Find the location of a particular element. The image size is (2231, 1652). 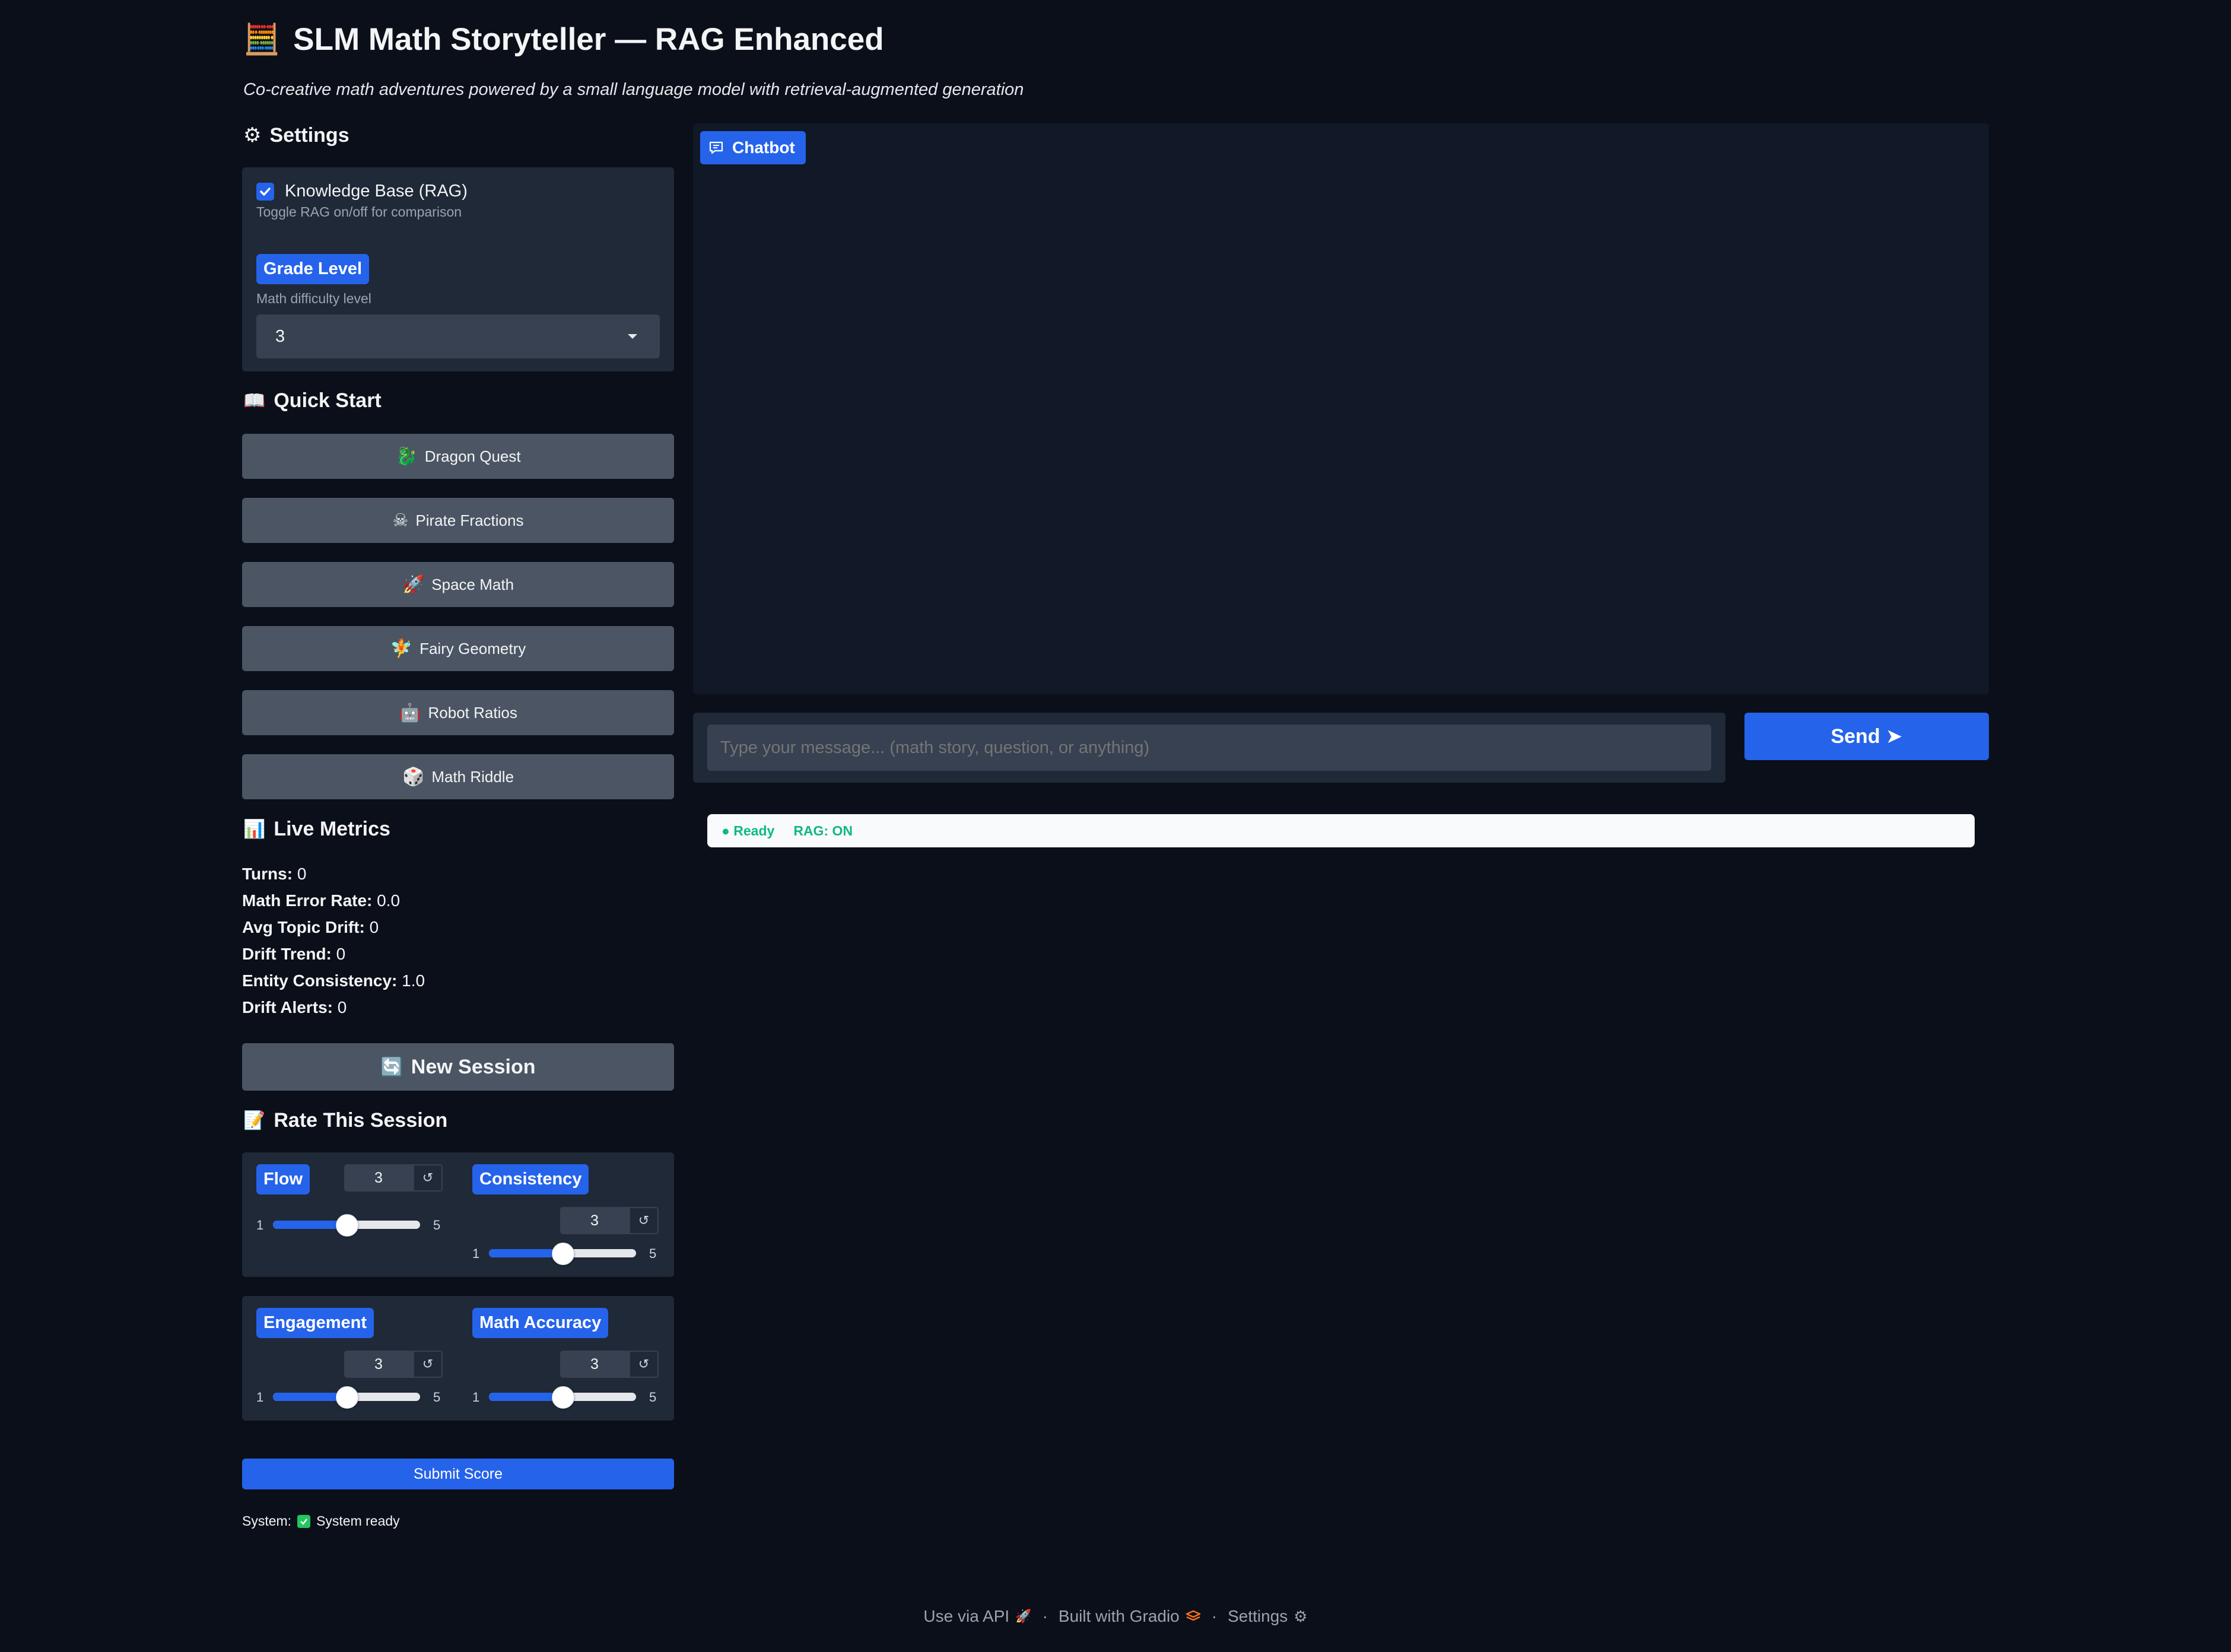

rate-session-heading-text: Rate This Session is located at coordinates (361, 1120).